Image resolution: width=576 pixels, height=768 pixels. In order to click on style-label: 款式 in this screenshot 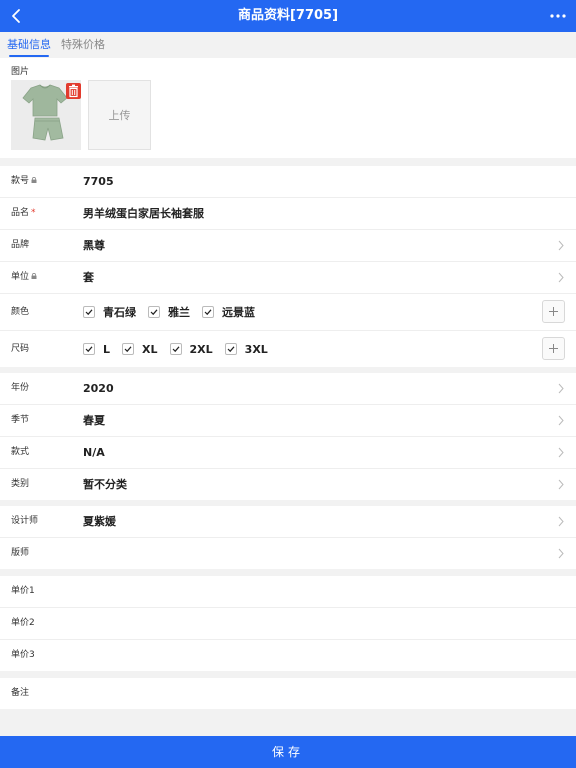, I will do `click(20, 452)`.